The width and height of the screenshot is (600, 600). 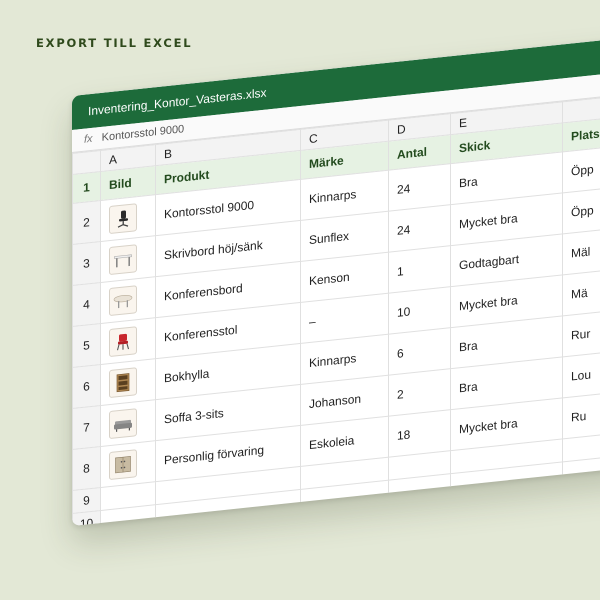 I want to click on row-number: 10, so click(x=86, y=518).